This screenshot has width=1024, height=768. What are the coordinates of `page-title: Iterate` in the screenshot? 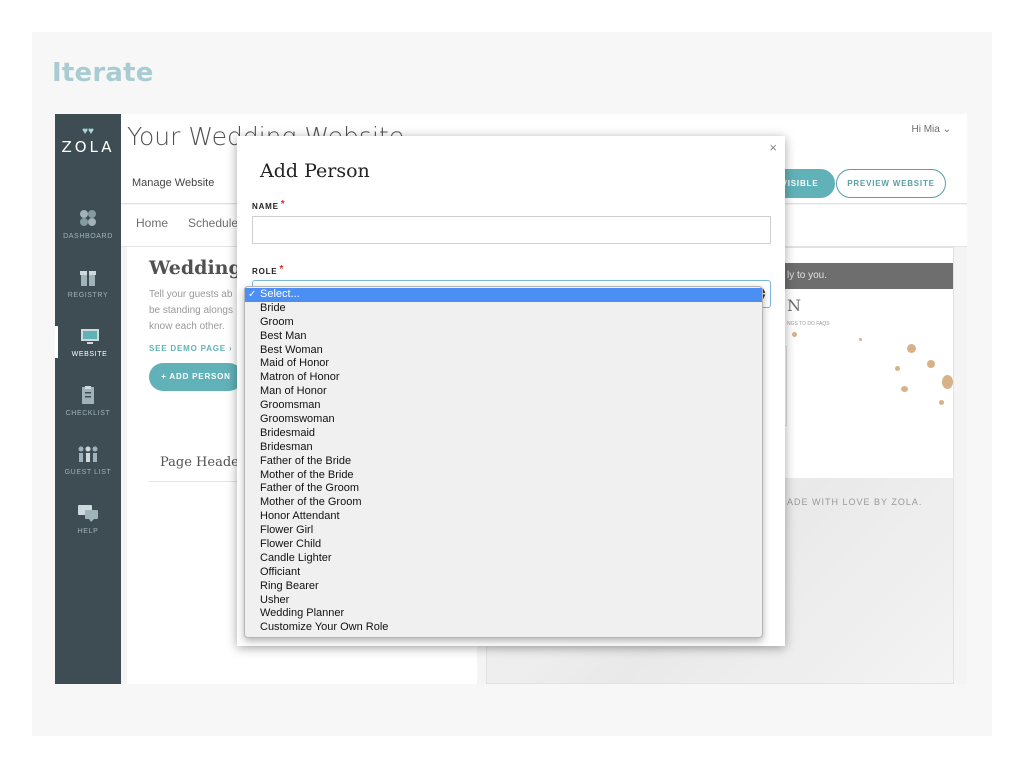 It's located at (103, 73).